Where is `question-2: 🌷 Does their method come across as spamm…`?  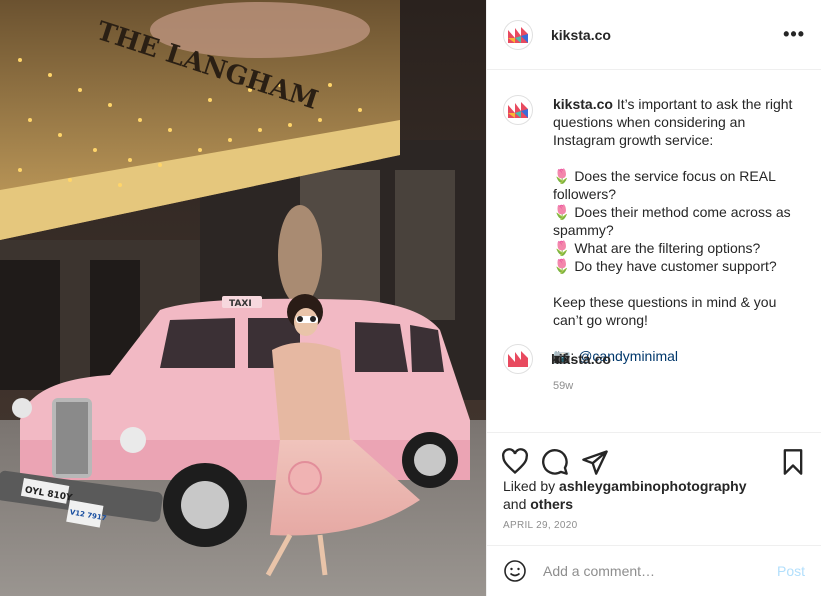
question-2: 🌷 Does their method come across as spamm… is located at coordinates (672, 221).